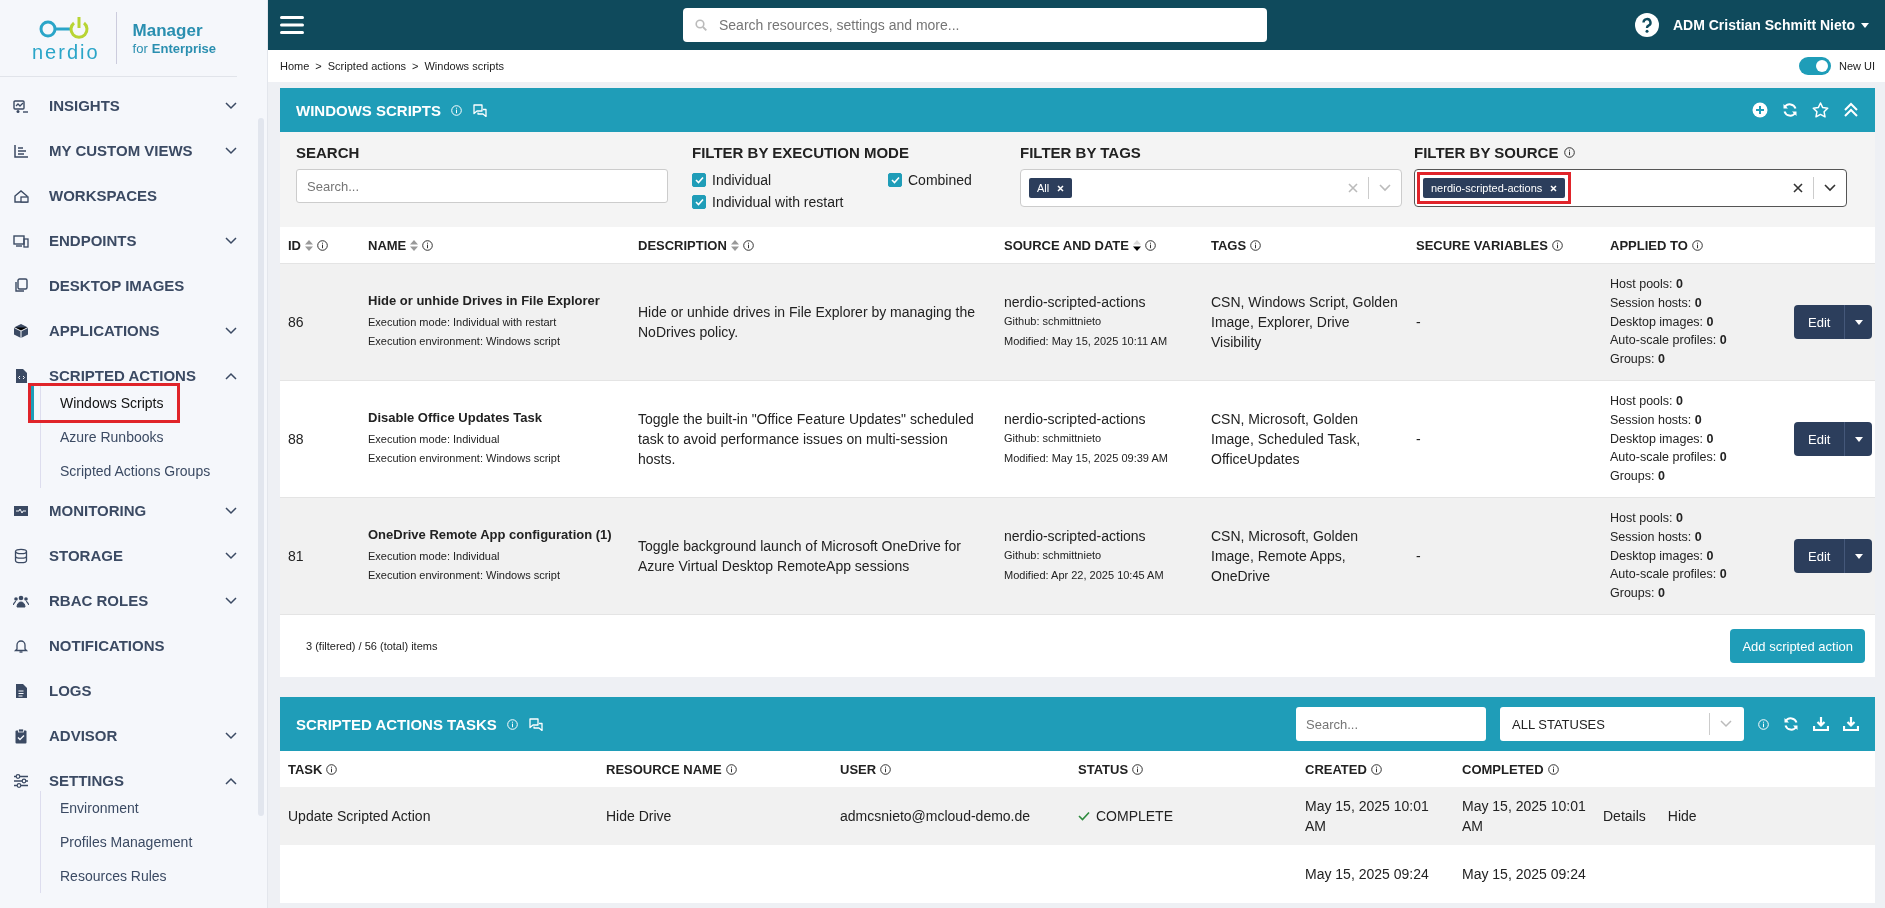 This screenshot has width=1885, height=908. Describe the element at coordinates (1622, 724) in the screenshot. I see `status-select: ALL STATUSES` at that location.